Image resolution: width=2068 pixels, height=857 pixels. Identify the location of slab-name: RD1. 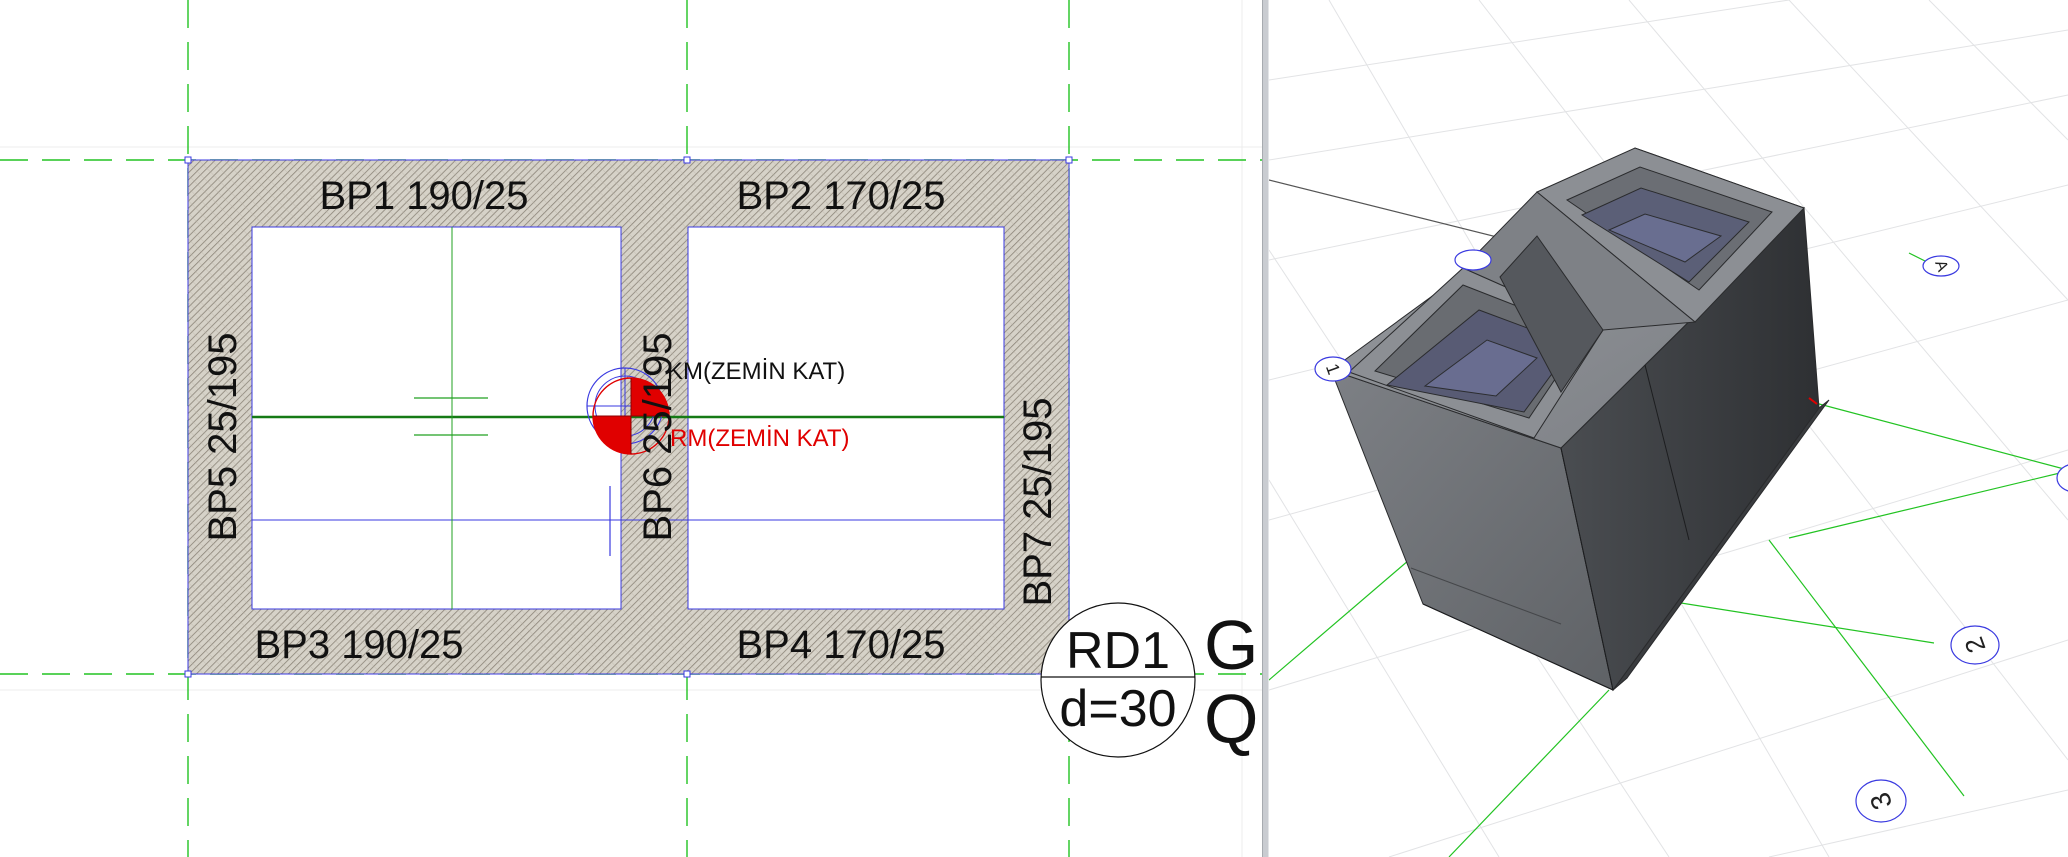
(1118, 651).